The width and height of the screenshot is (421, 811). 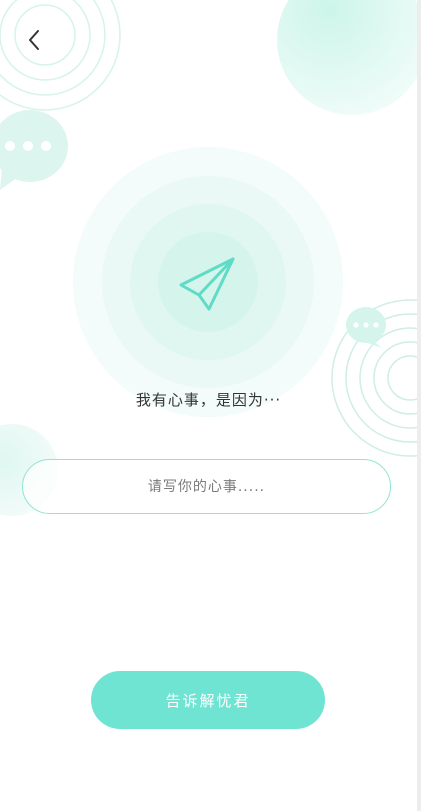 I want to click on worry-input-field, so click(x=206, y=486).